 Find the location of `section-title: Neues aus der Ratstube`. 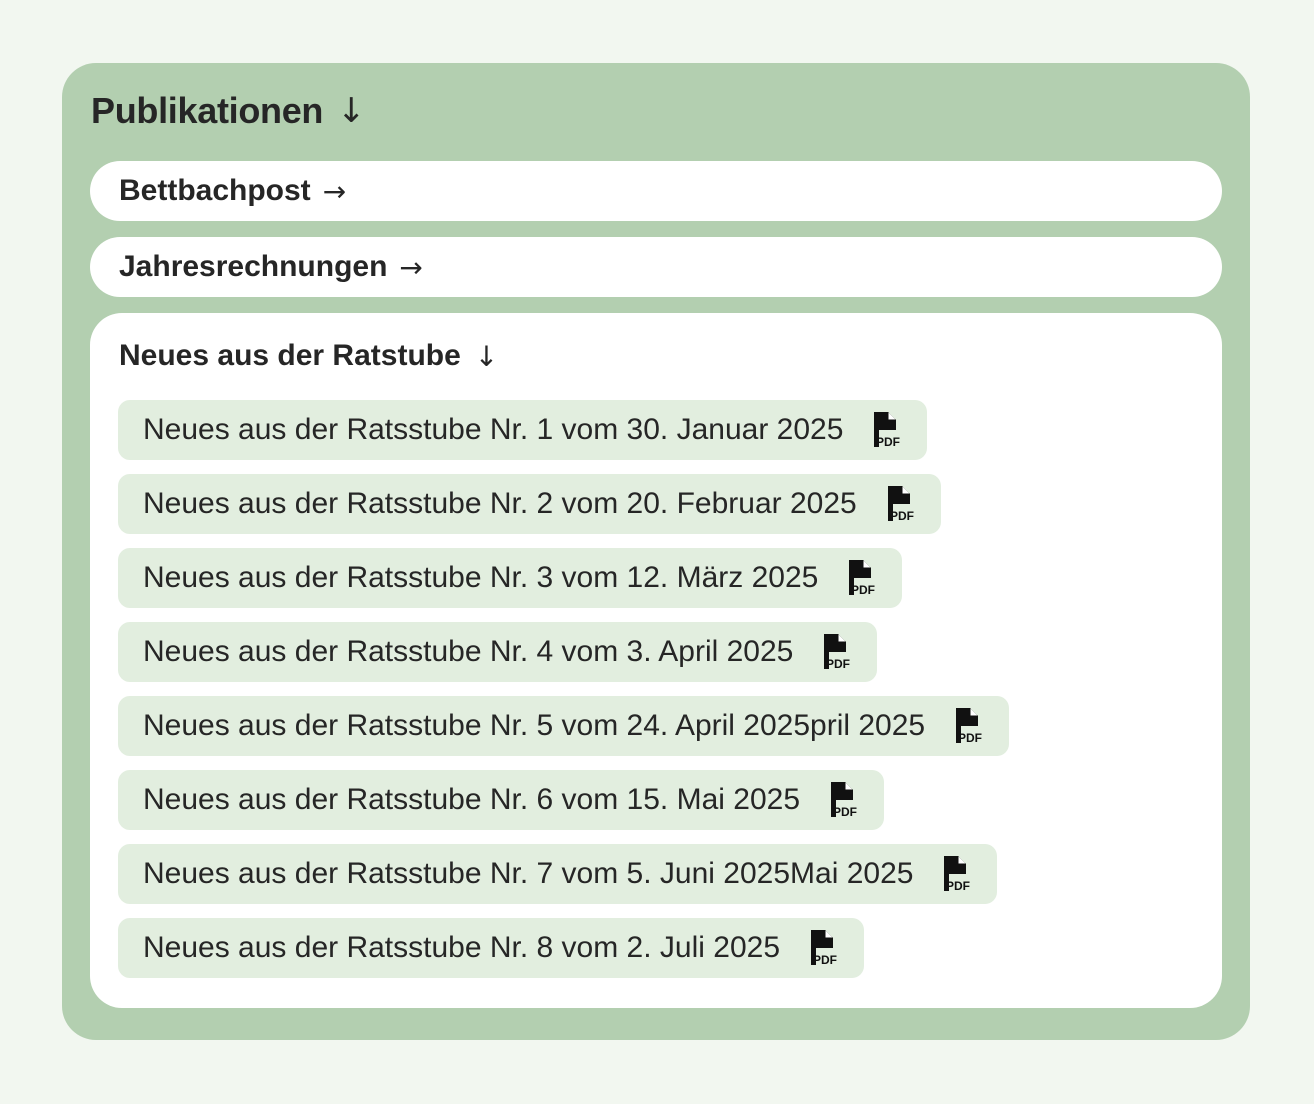

section-title: Neues aus der Ratstube is located at coordinates (290, 355).